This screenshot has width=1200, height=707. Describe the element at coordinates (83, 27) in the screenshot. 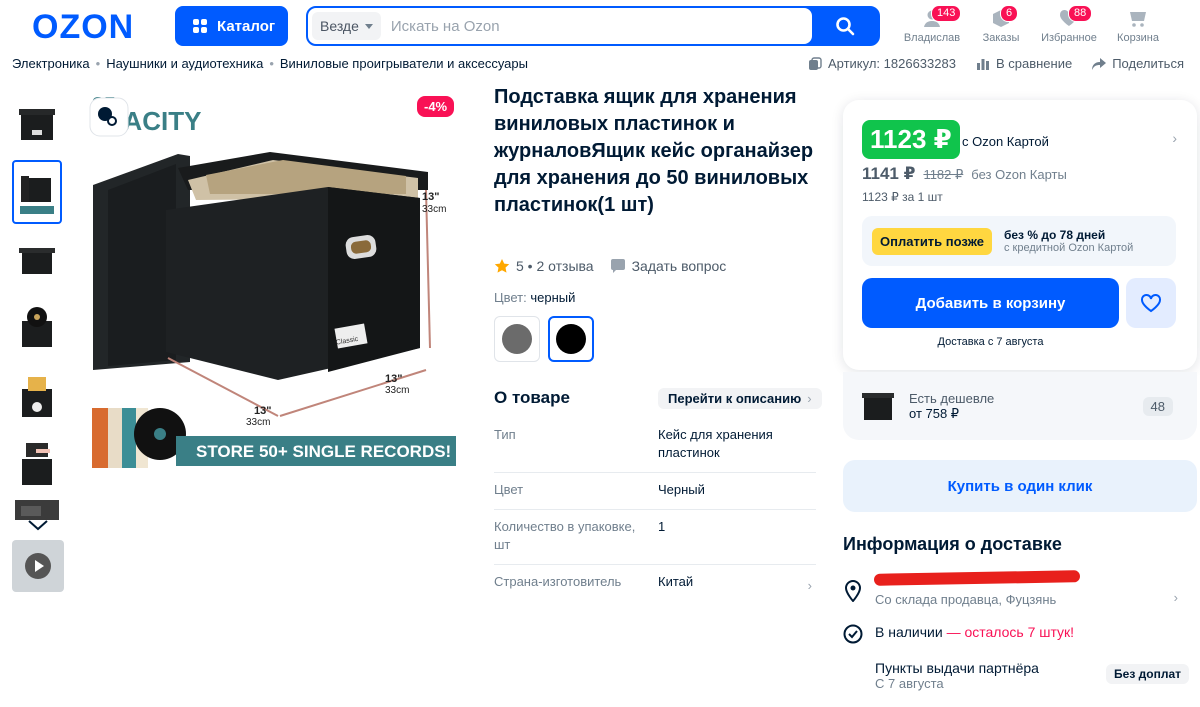

I see `ozon-logo: OZON` at that location.